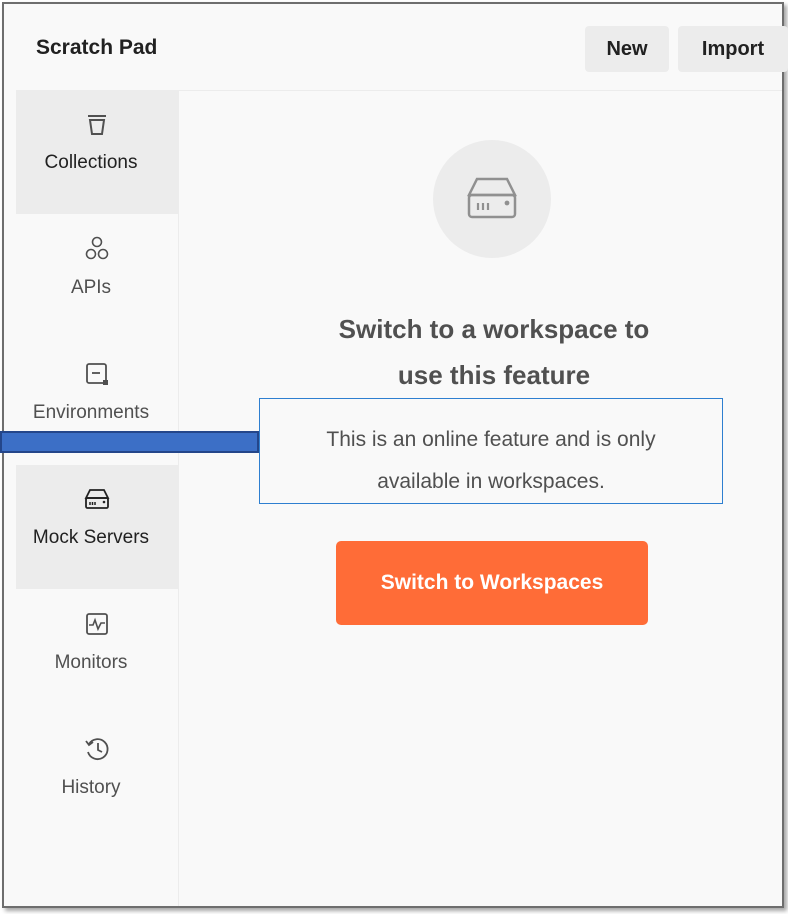  Describe the element at coordinates (494, 375) in the screenshot. I see `heading-line-2: use this feature` at that location.